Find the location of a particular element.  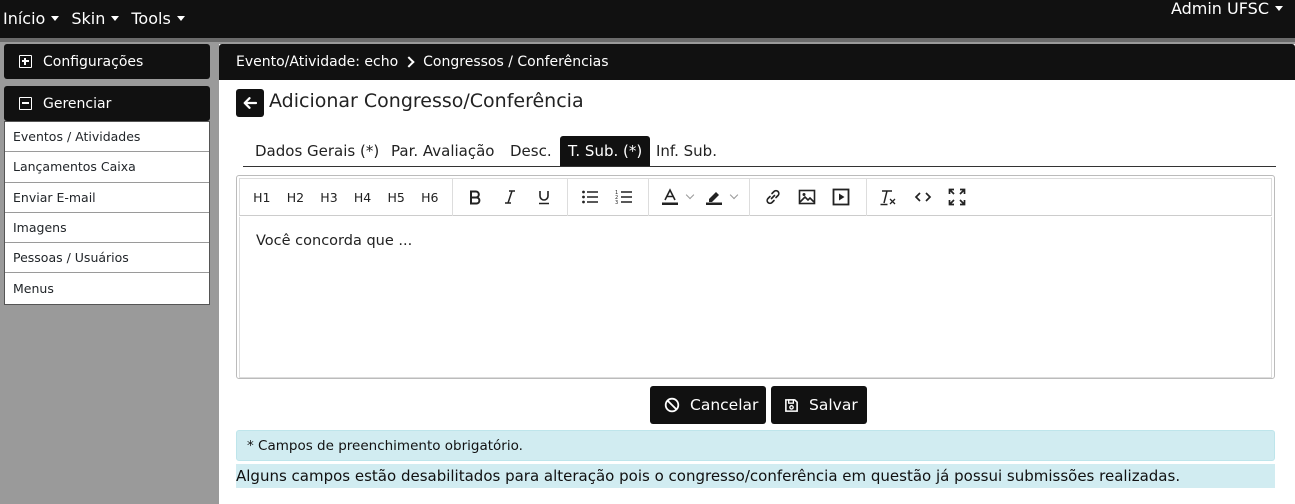

bold-button is located at coordinates (475, 197).